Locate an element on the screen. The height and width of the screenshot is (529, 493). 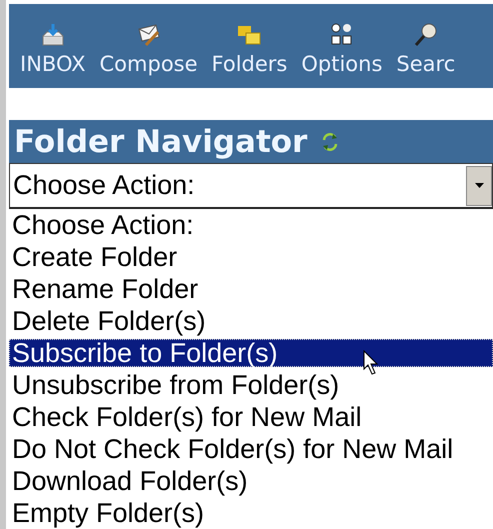
panel-title: Folder Navigator is located at coordinates (161, 142).